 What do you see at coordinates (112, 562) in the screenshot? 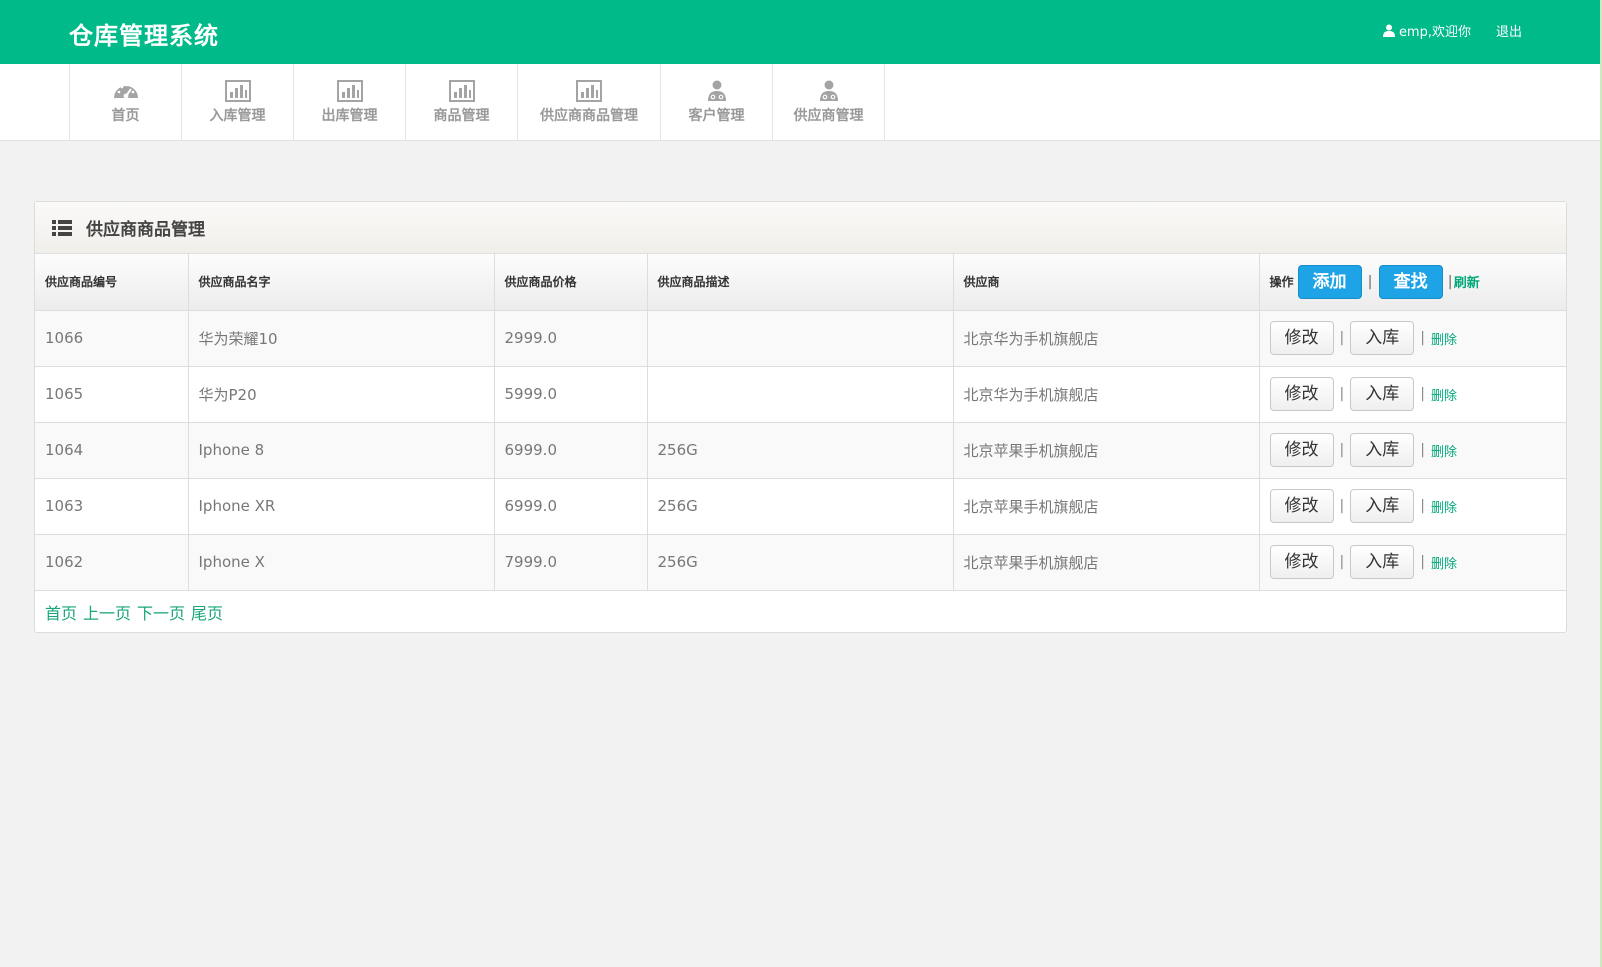
I see `cell-id: 1062` at bounding box center [112, 562].